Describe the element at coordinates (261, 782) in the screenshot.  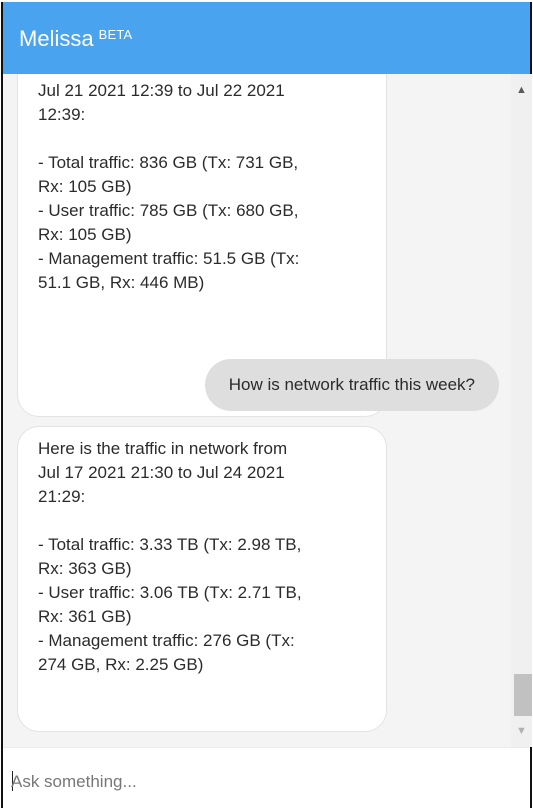
I see `message-input` at that location.